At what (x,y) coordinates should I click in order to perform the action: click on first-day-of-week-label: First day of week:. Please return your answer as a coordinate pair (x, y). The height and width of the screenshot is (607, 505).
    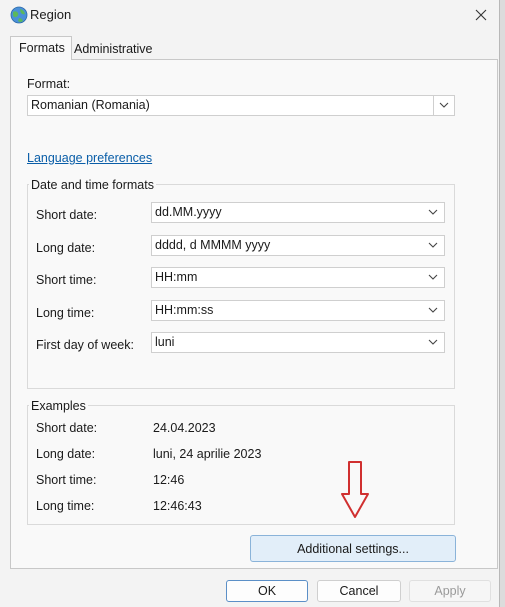
    Looking at the image, I should click on (85, 345).